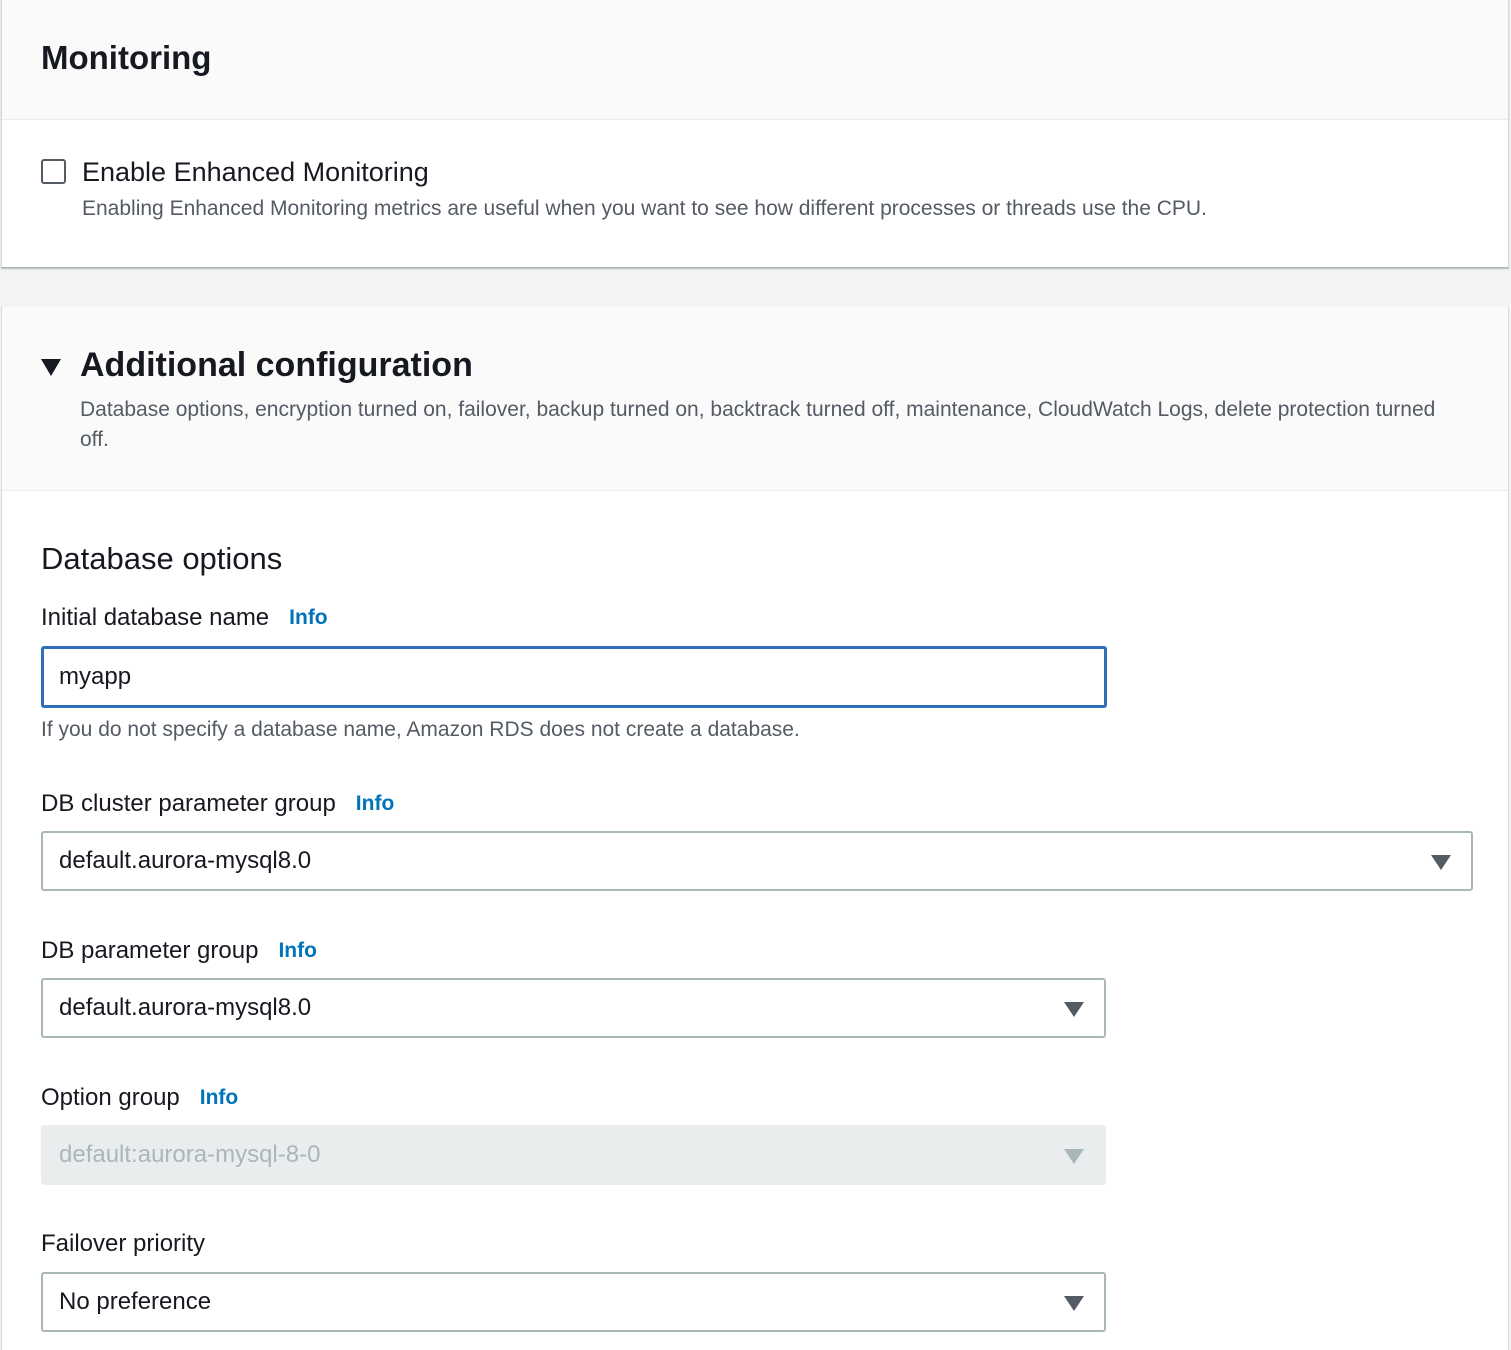  Describe the element at coordinates (375, 803) in the screenshot. I see `cluster-param-group-info-link: Info` at that location.